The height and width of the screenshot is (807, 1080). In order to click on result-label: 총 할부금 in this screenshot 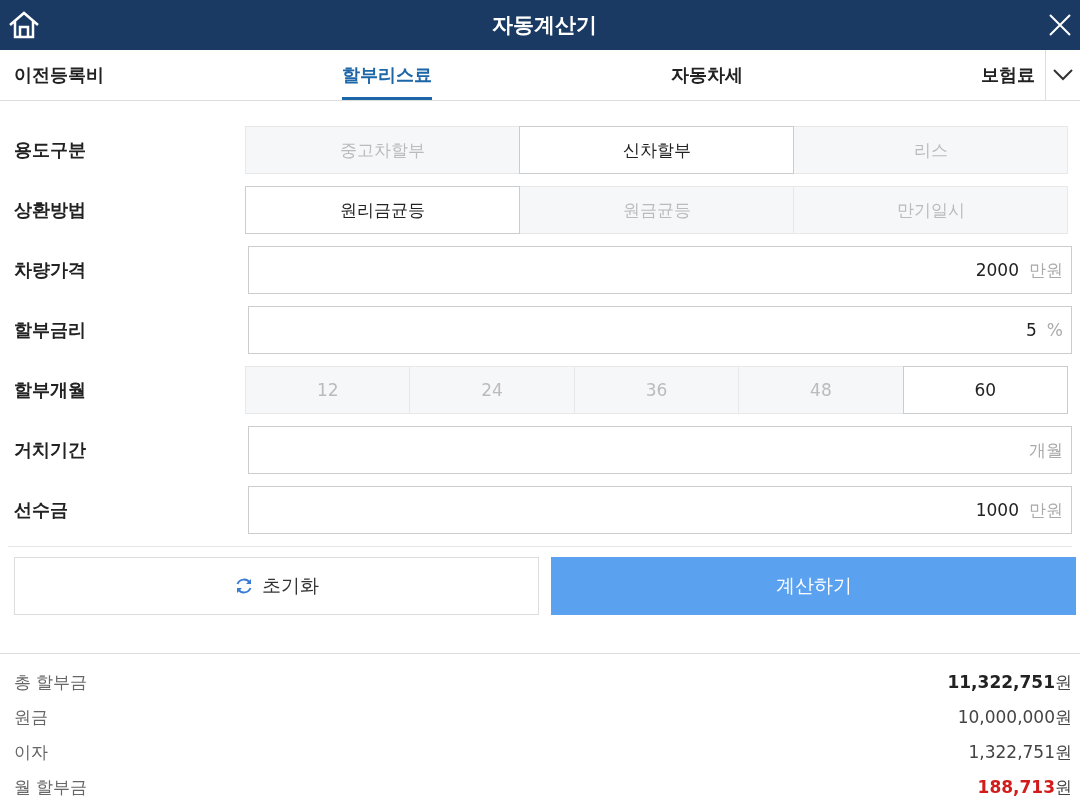, I will do `click(51, 682)`.